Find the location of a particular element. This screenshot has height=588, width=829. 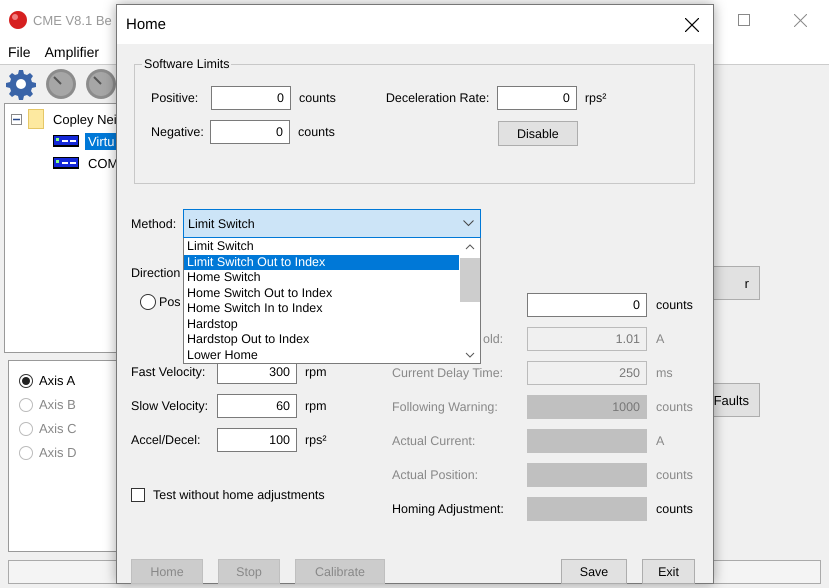

radio-label: Axis D is located at coordinates (58, 452).